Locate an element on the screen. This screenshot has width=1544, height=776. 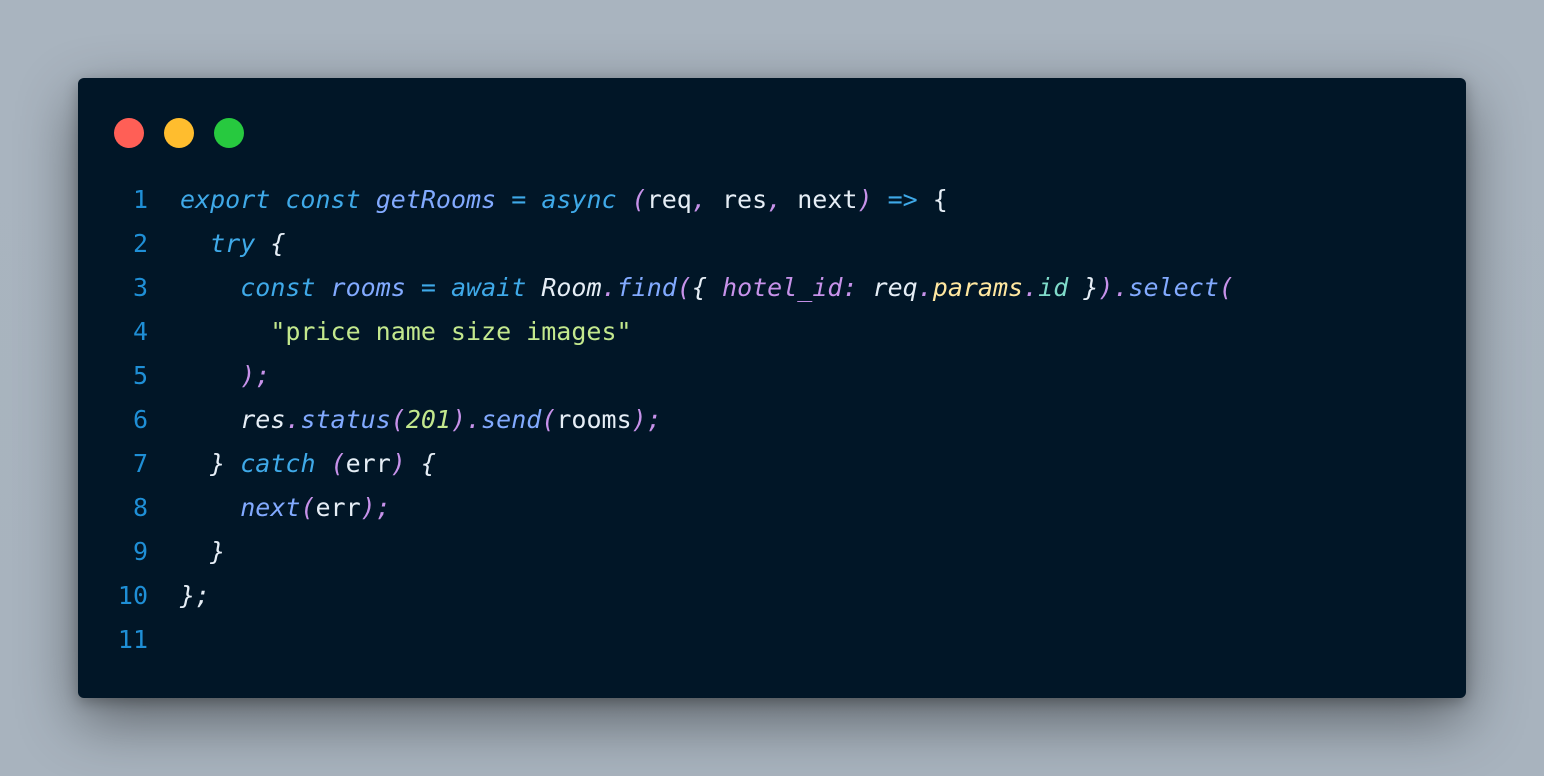
code-text: ); is located at coordinates (225, 376).